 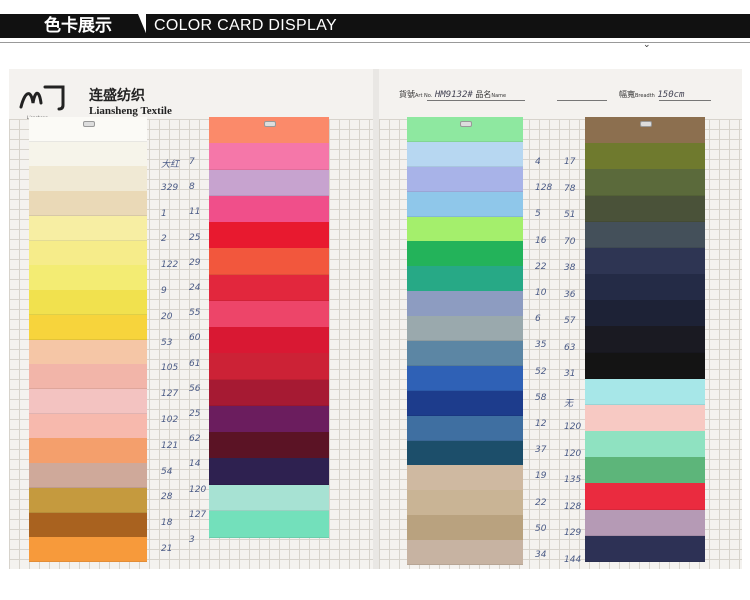 I want to click on color-code-label: 16, so click(x=541, y=240).